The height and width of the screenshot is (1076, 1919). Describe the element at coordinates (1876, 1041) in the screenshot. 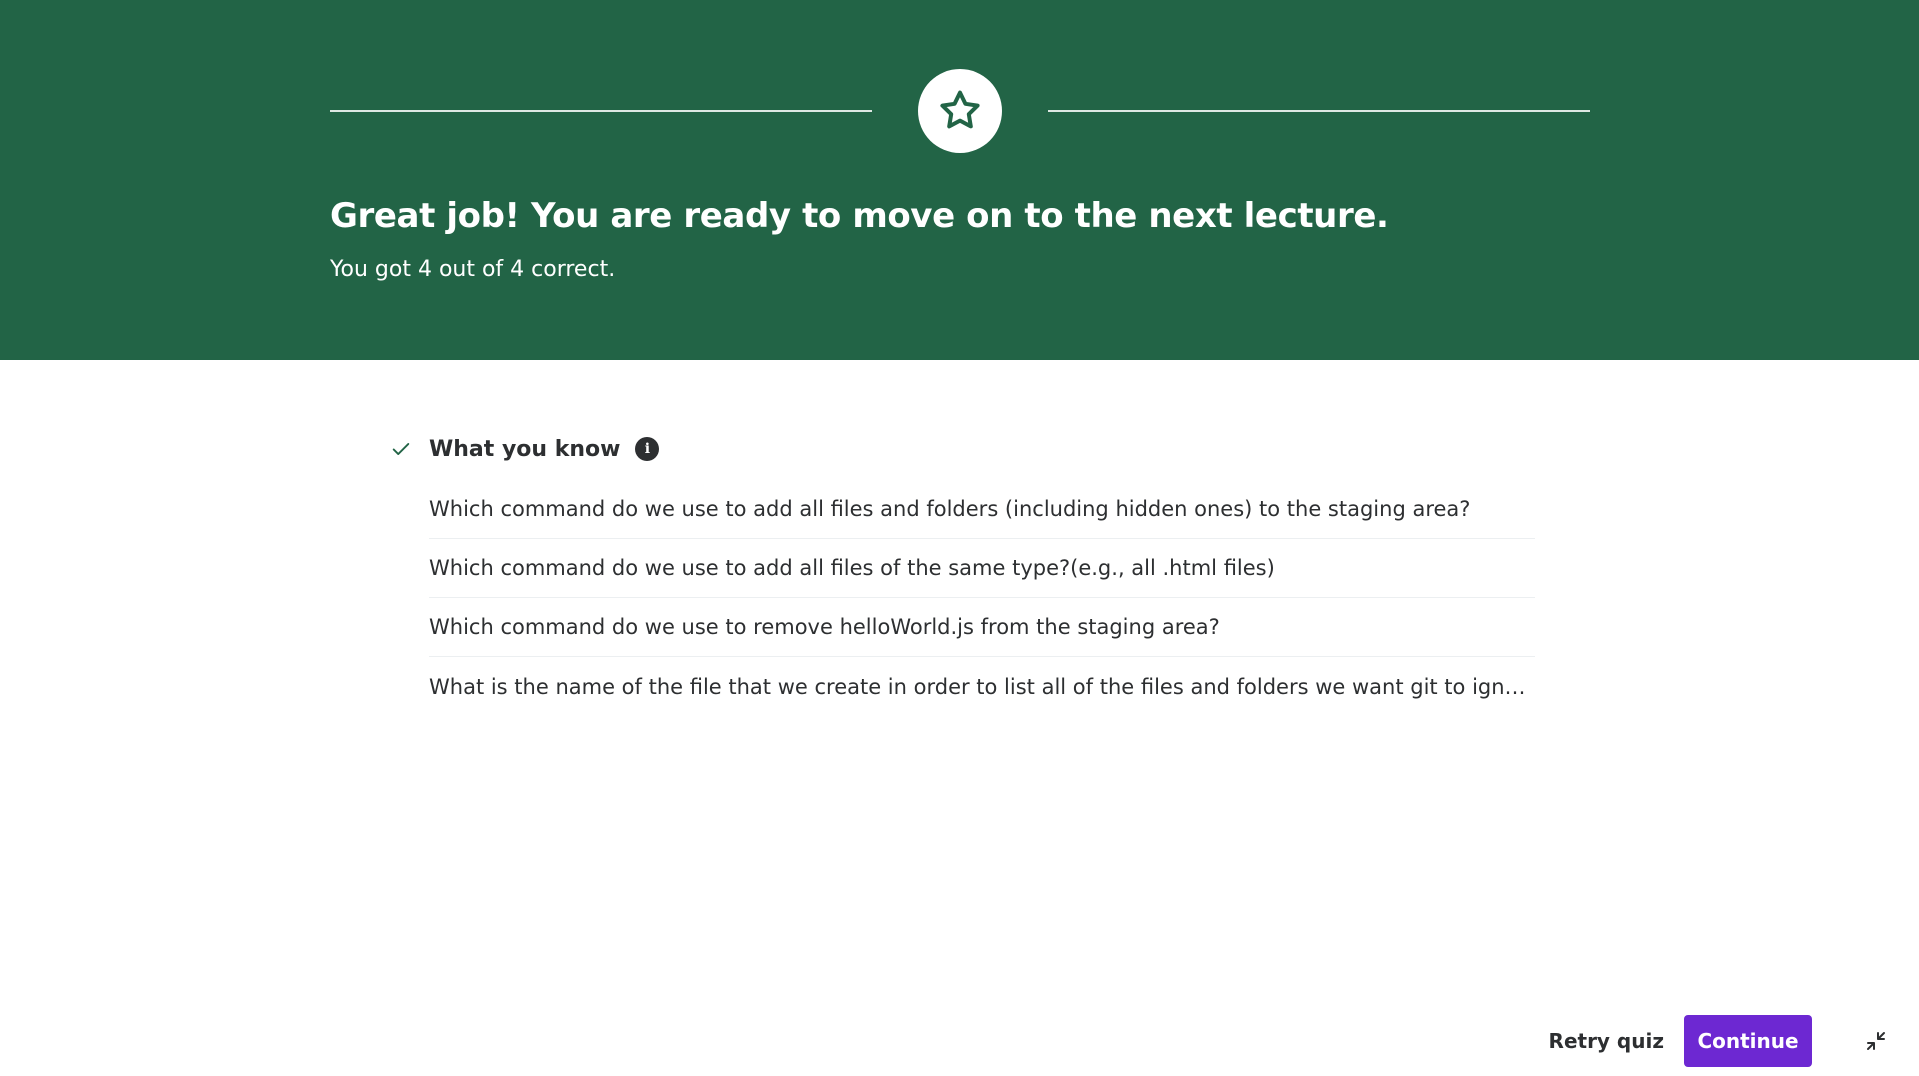

I see `collapse-icon` at that location.